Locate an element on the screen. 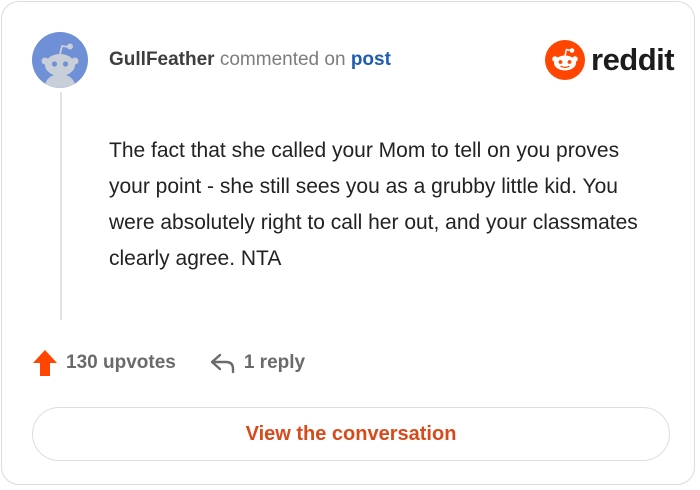 This screenshot has height=490, width=700. comment-header: GullFeather commented on post is located at coordinates (250, 60).